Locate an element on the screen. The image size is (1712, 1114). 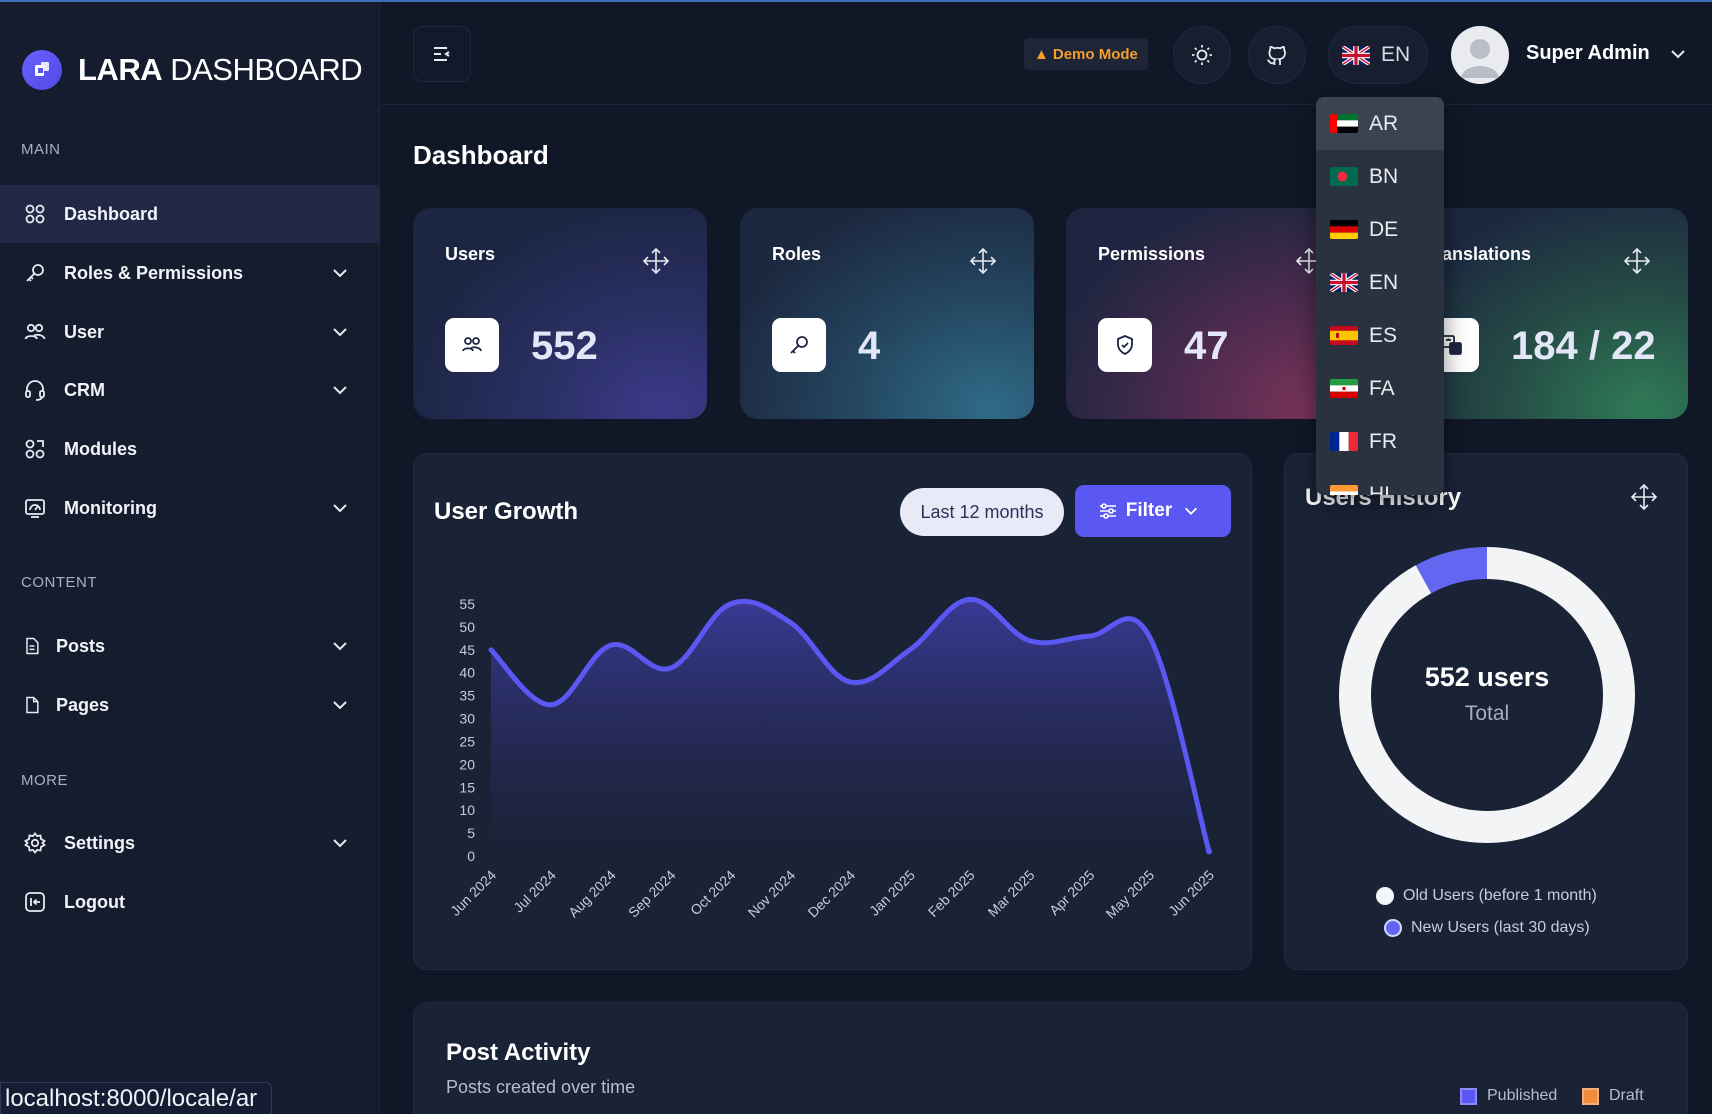
language-option-de: DE is located at coordinates (1380, 229).